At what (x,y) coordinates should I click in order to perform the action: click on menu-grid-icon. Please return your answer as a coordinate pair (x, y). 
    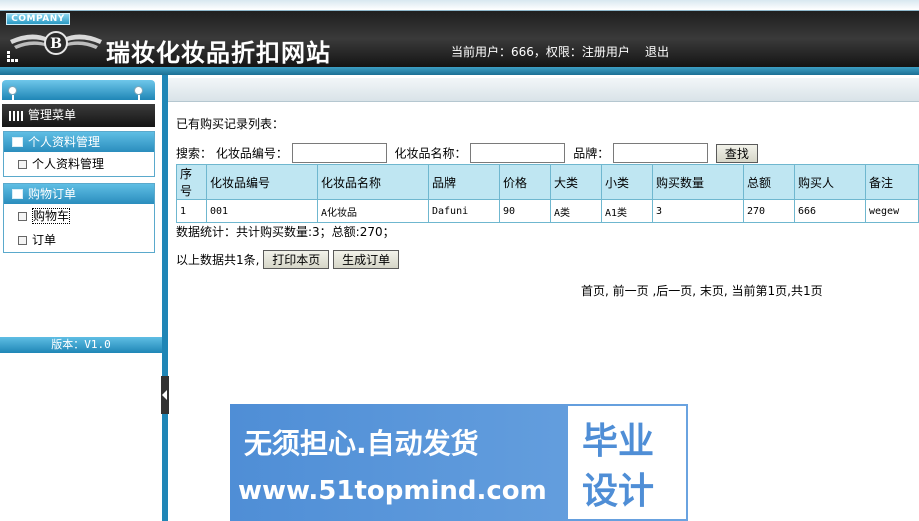
    Looking at the image, I should click on (16, 116).